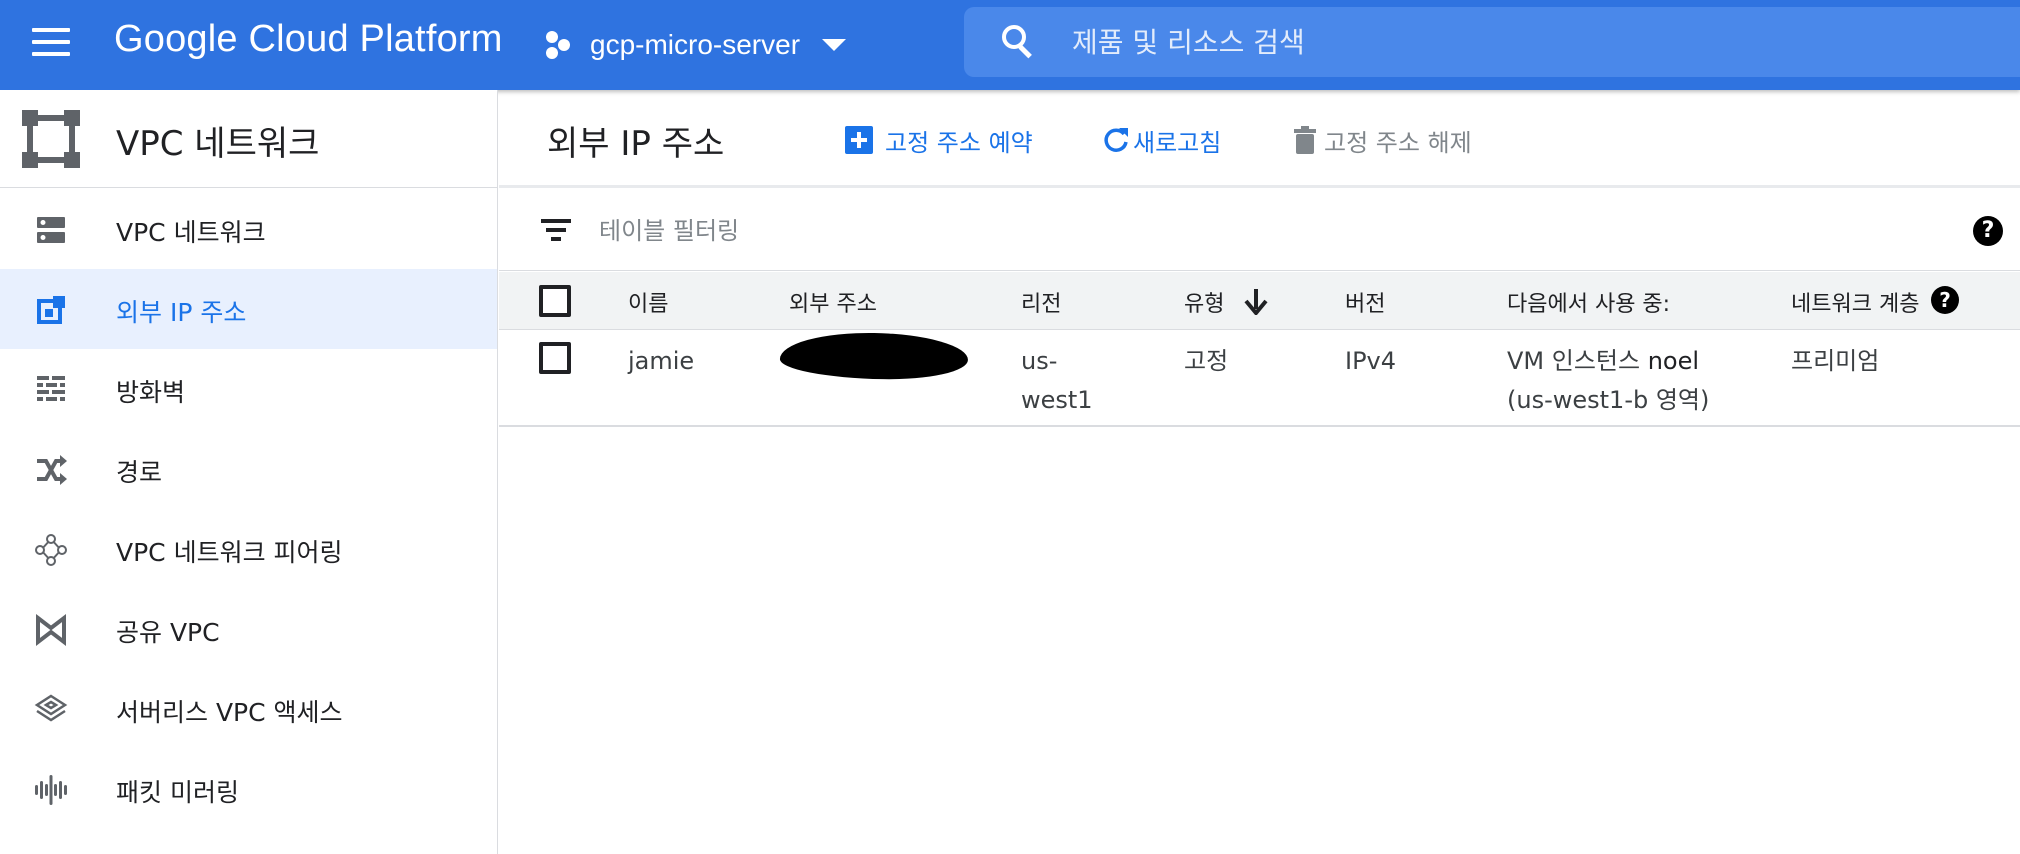  Describe the element at coordinates (1305, 140) in the screenshot. I see `trash-icon` at that location.